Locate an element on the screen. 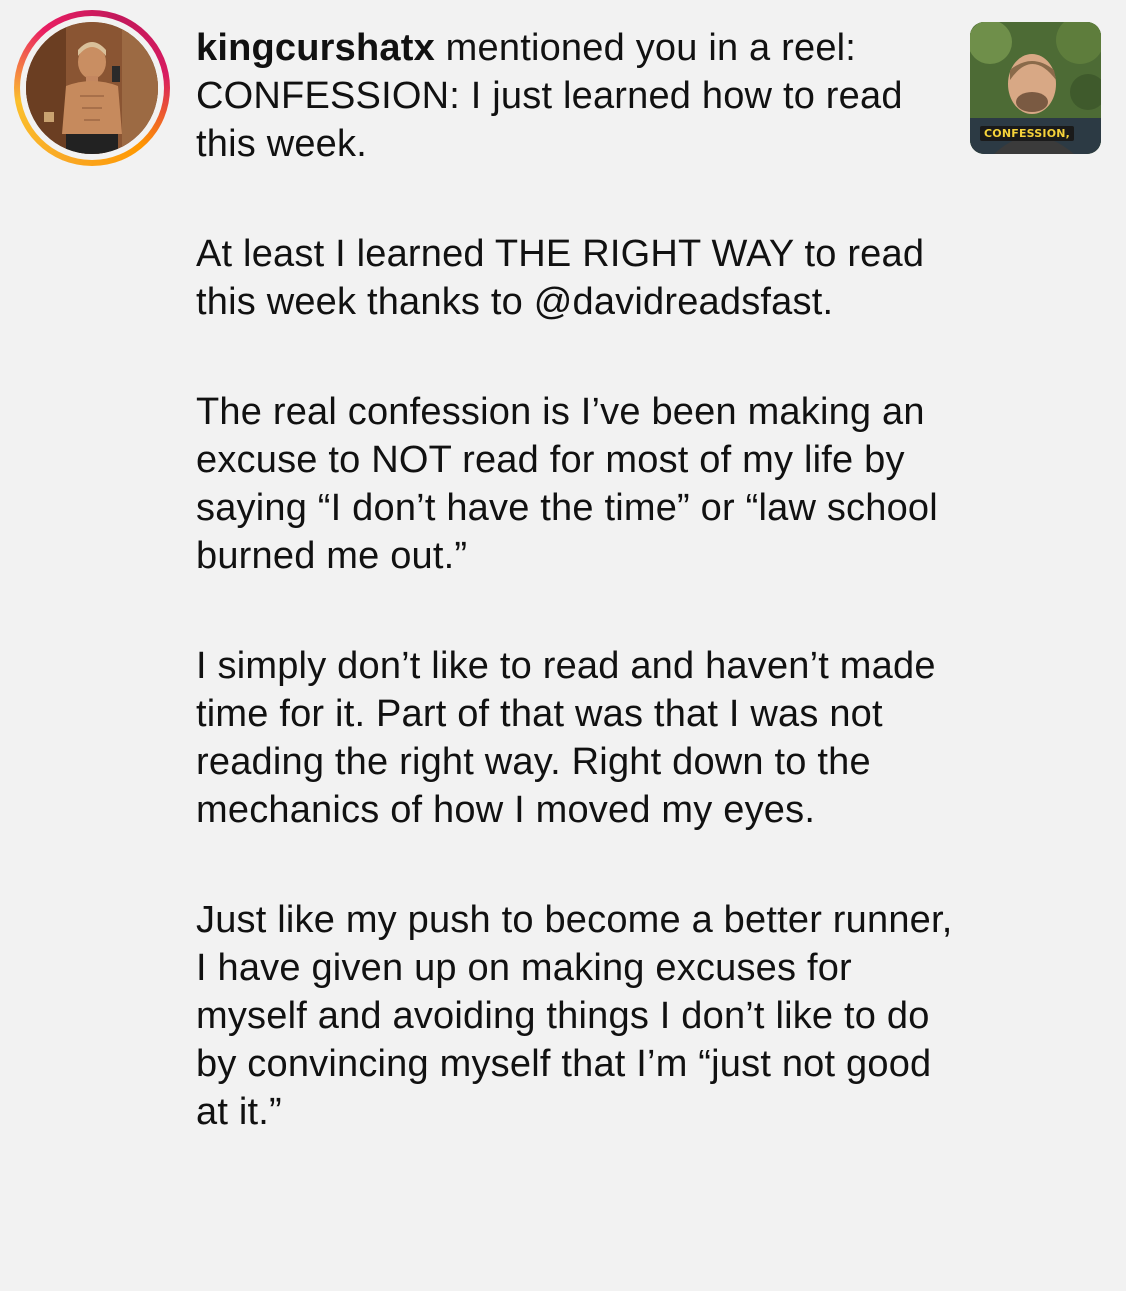 The height and width of the screenshot is (1291, 1126). reel-thumbnail: CONFESSION, is located at coordinates (1035, 88).